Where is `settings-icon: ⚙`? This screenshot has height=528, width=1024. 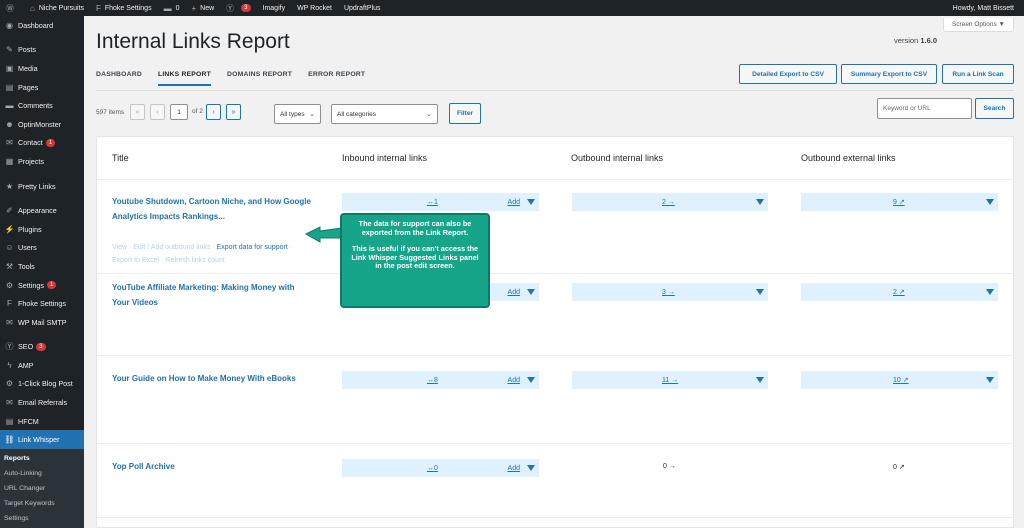 settings-icon: ⚙ is located at coordinates (9, 285).